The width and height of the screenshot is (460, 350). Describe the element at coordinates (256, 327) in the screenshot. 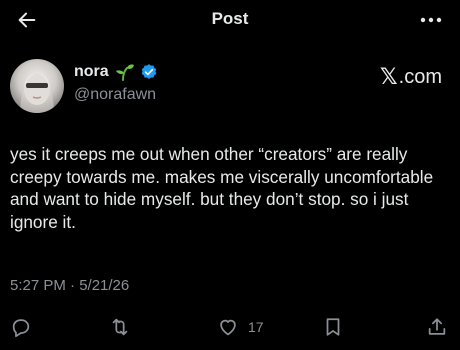

I see `like-count: 17` at that location.